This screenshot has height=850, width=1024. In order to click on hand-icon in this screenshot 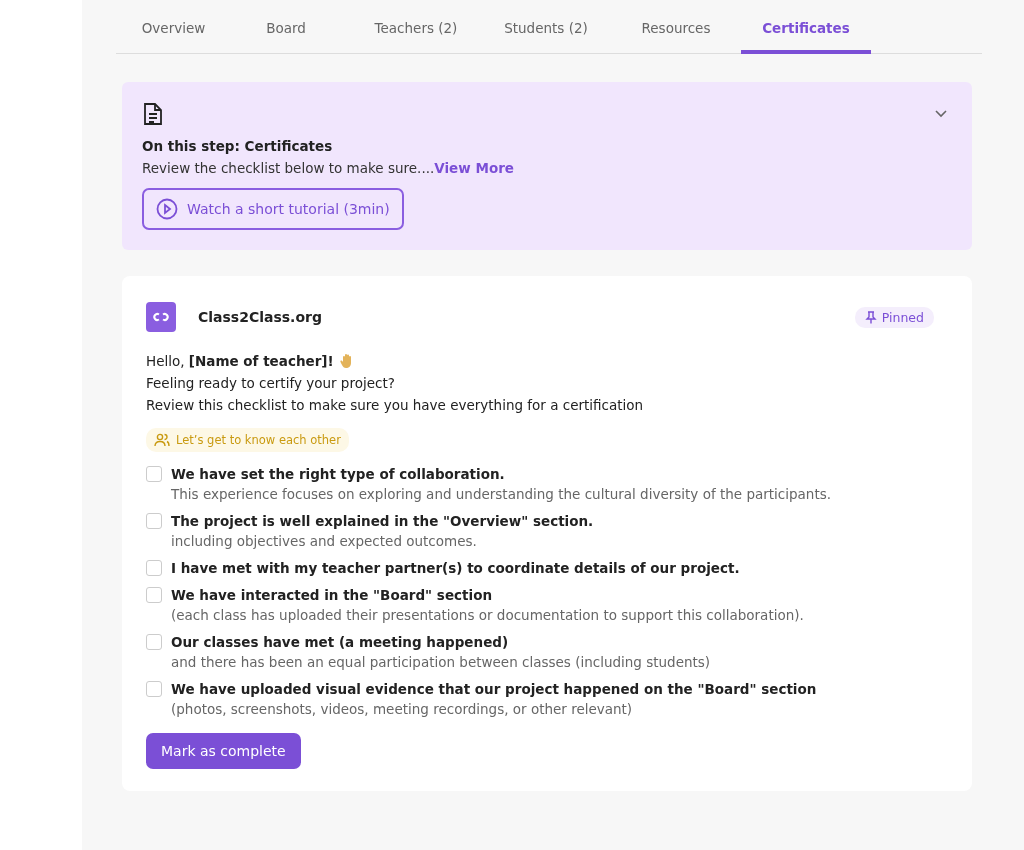, I will do `click(346, 361)`.